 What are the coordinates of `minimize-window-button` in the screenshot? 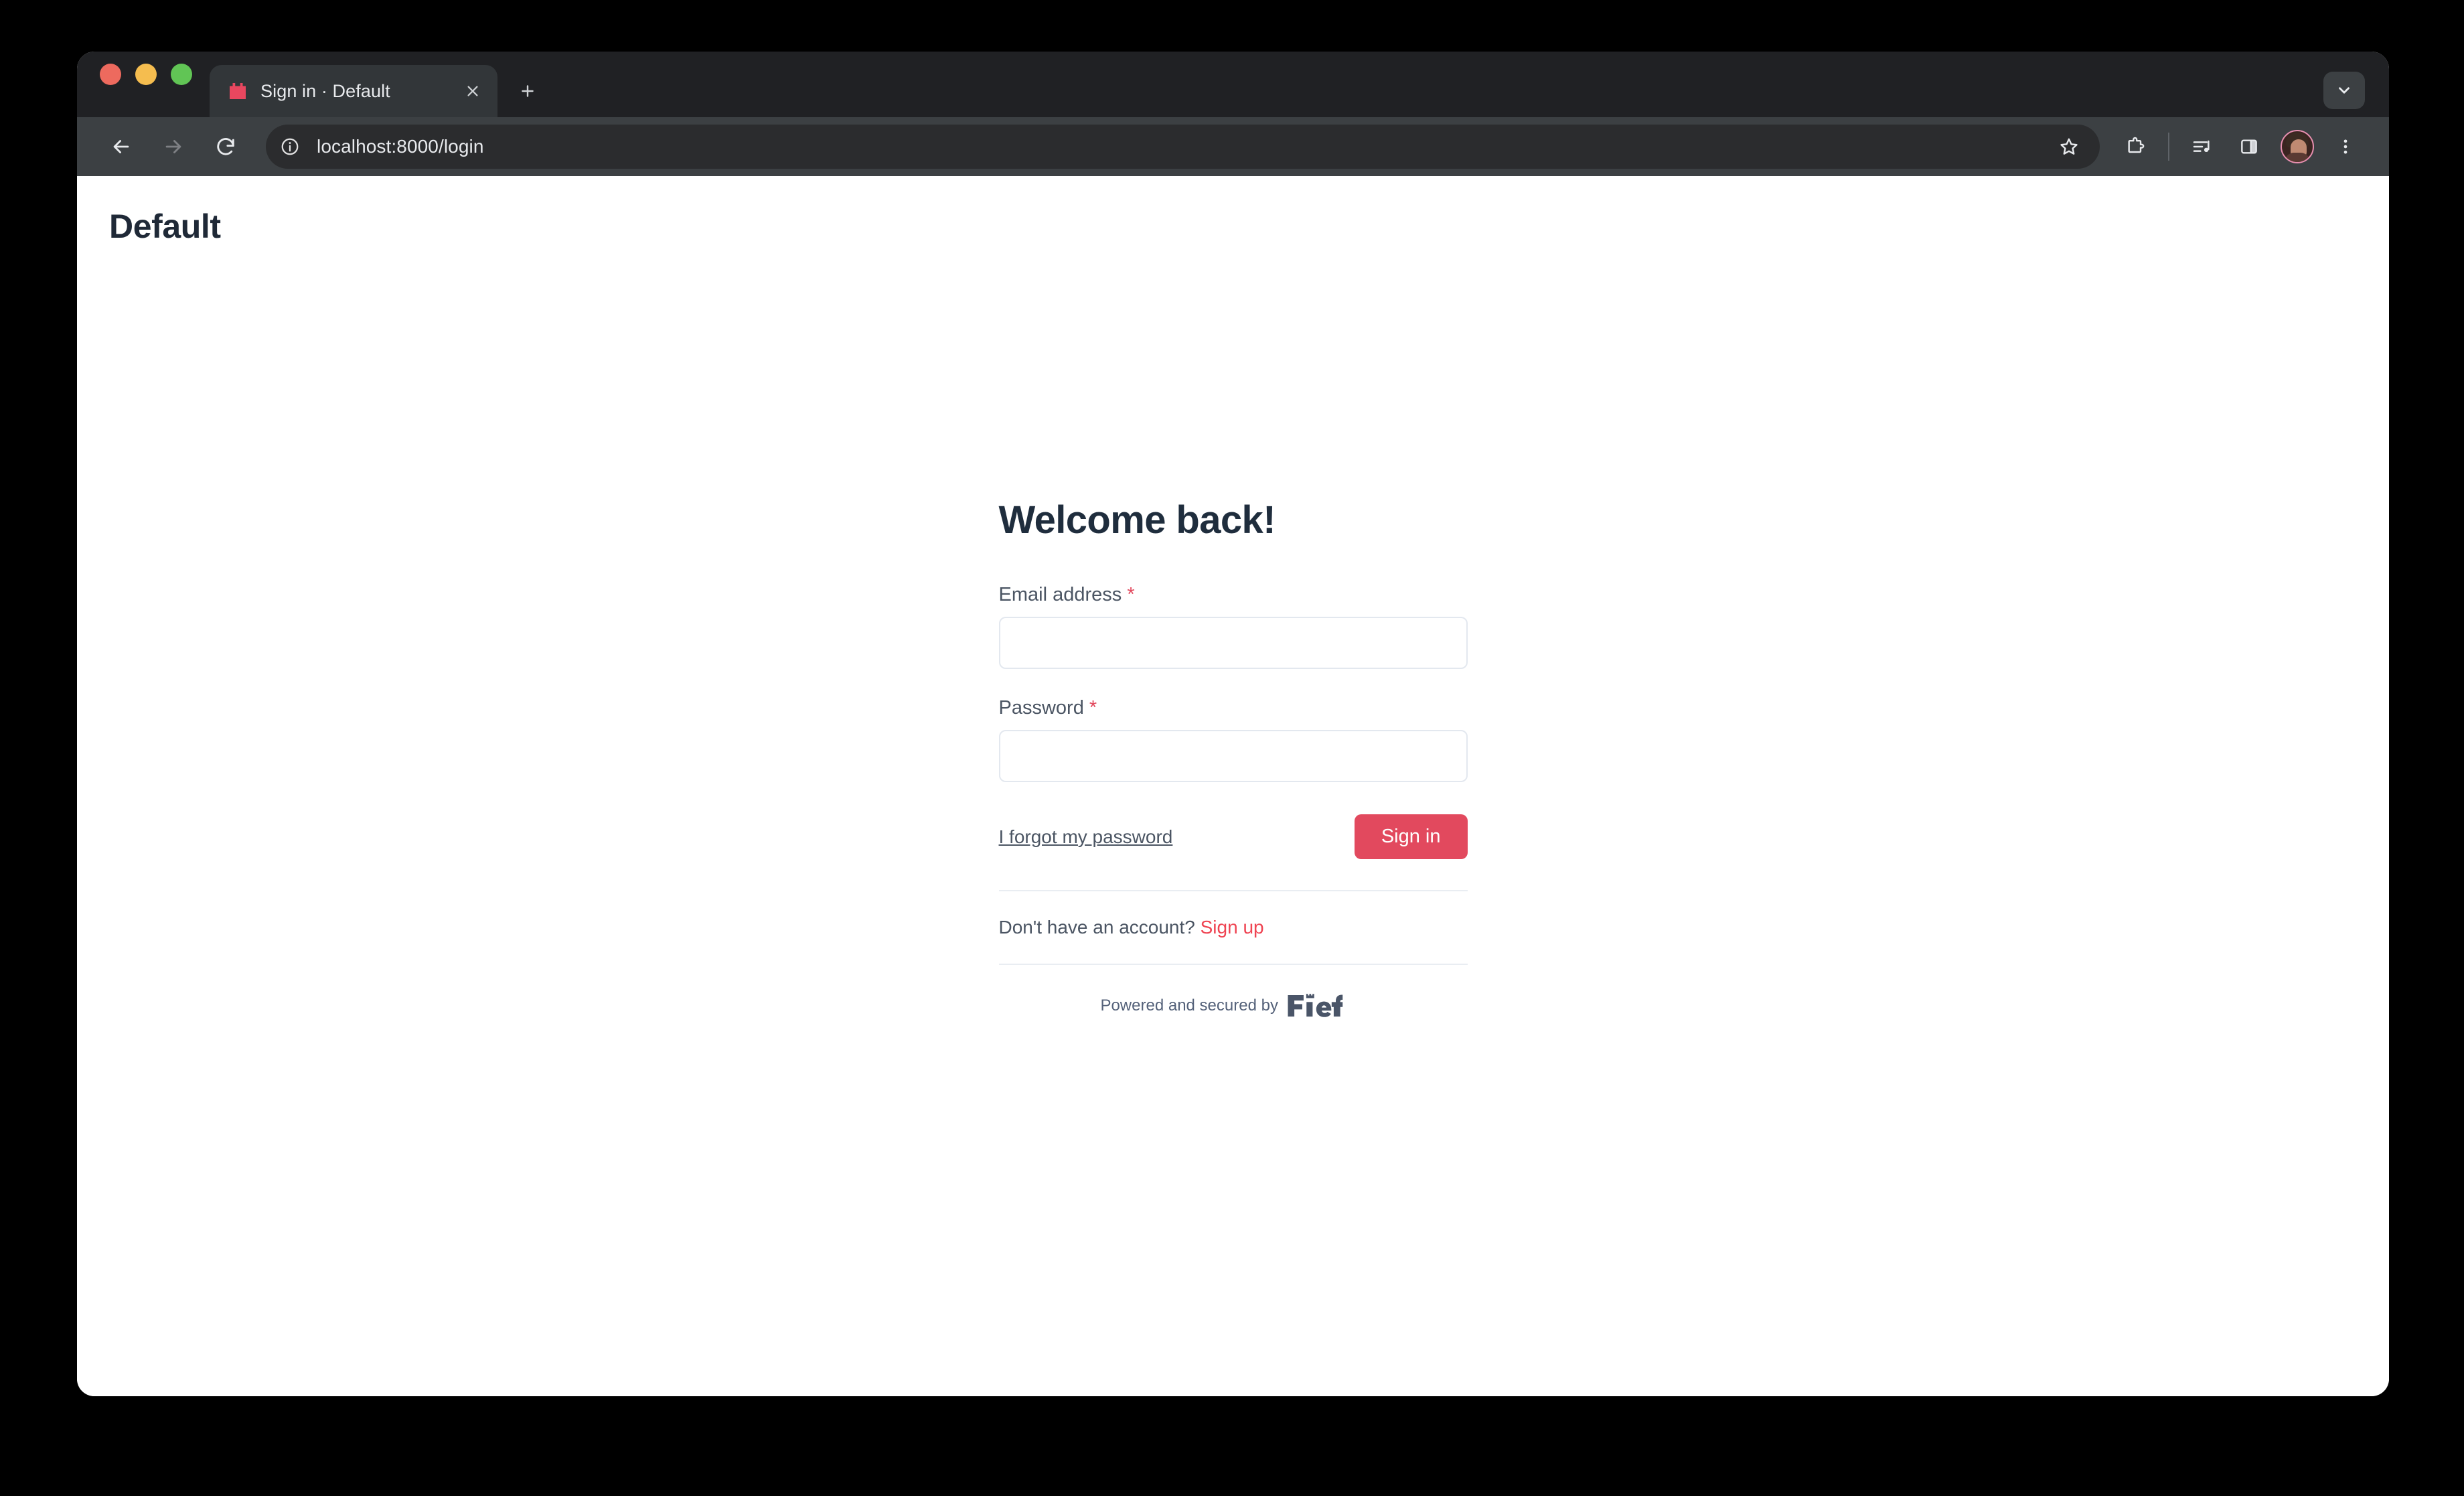 It's located at (146, 75).